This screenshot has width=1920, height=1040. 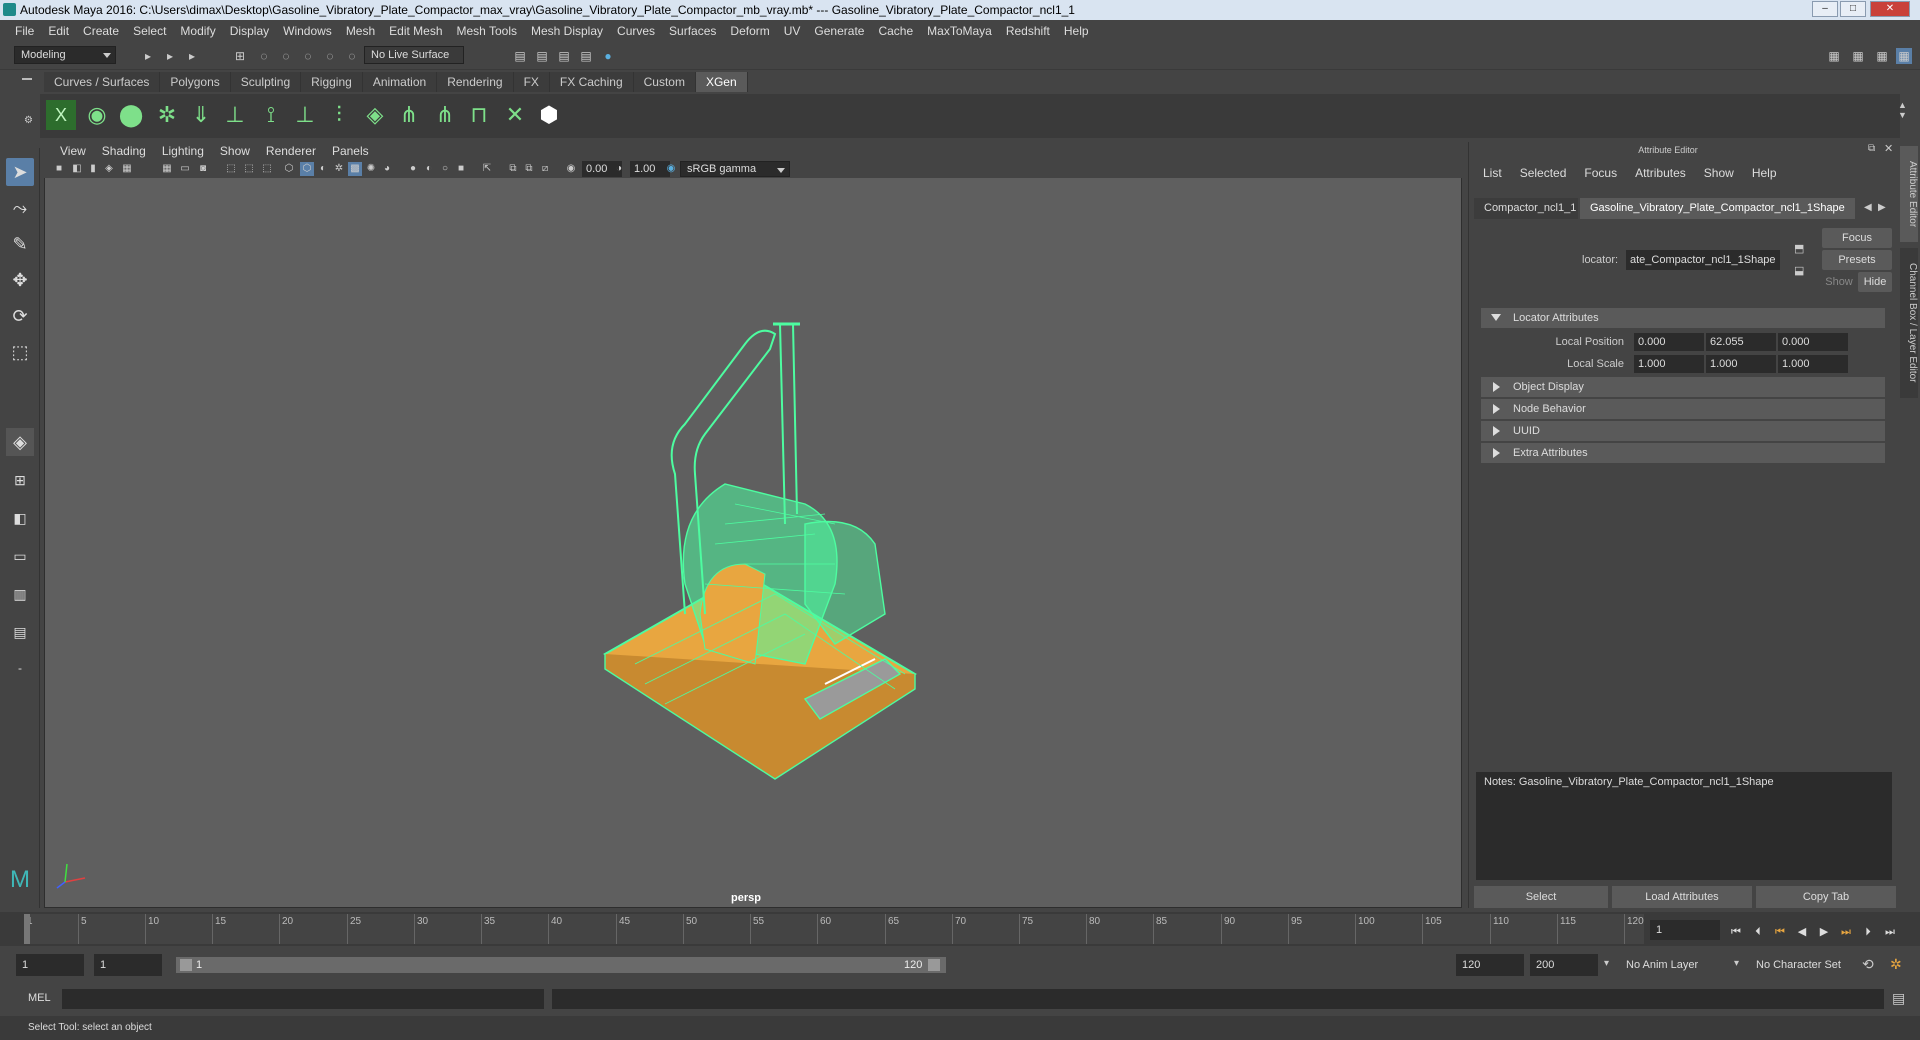 I want to click on xgen-scale-guide-icon: ⟟, so click(x=271, y=115).